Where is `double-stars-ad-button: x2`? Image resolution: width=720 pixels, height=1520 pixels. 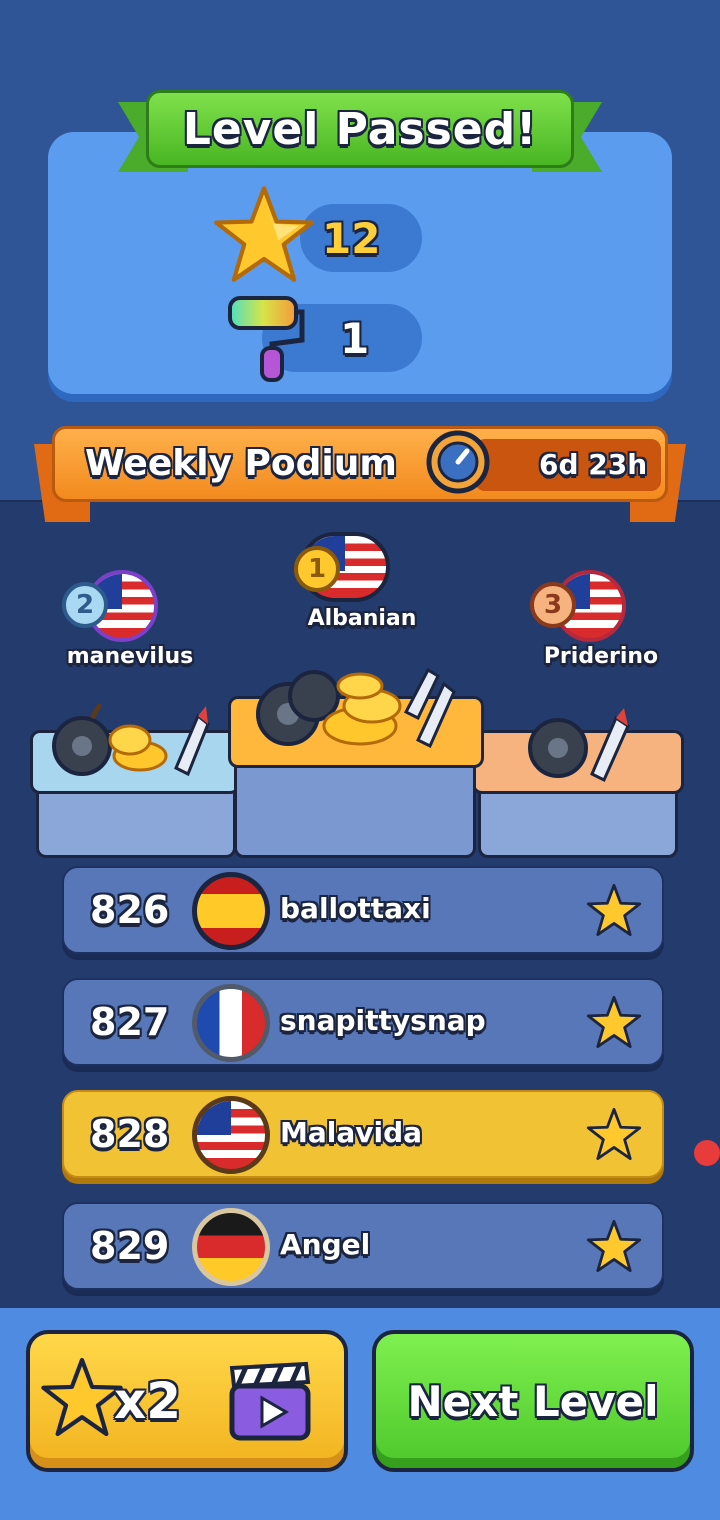 double-stars-ad-button: x2 is located at coordinates (187, 1401).